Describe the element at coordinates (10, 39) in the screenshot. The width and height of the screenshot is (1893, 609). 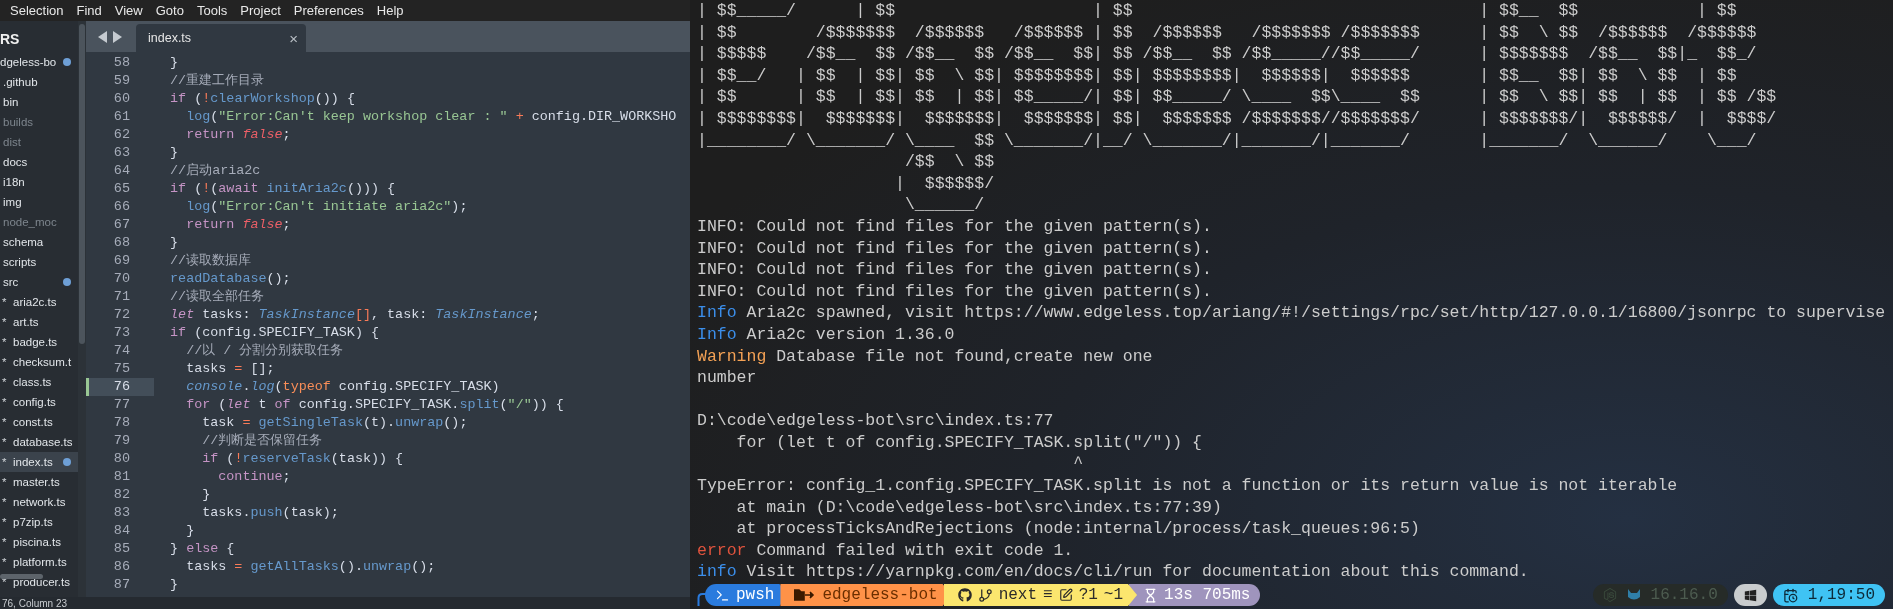
I see `sidebar-header: RS` at that location.